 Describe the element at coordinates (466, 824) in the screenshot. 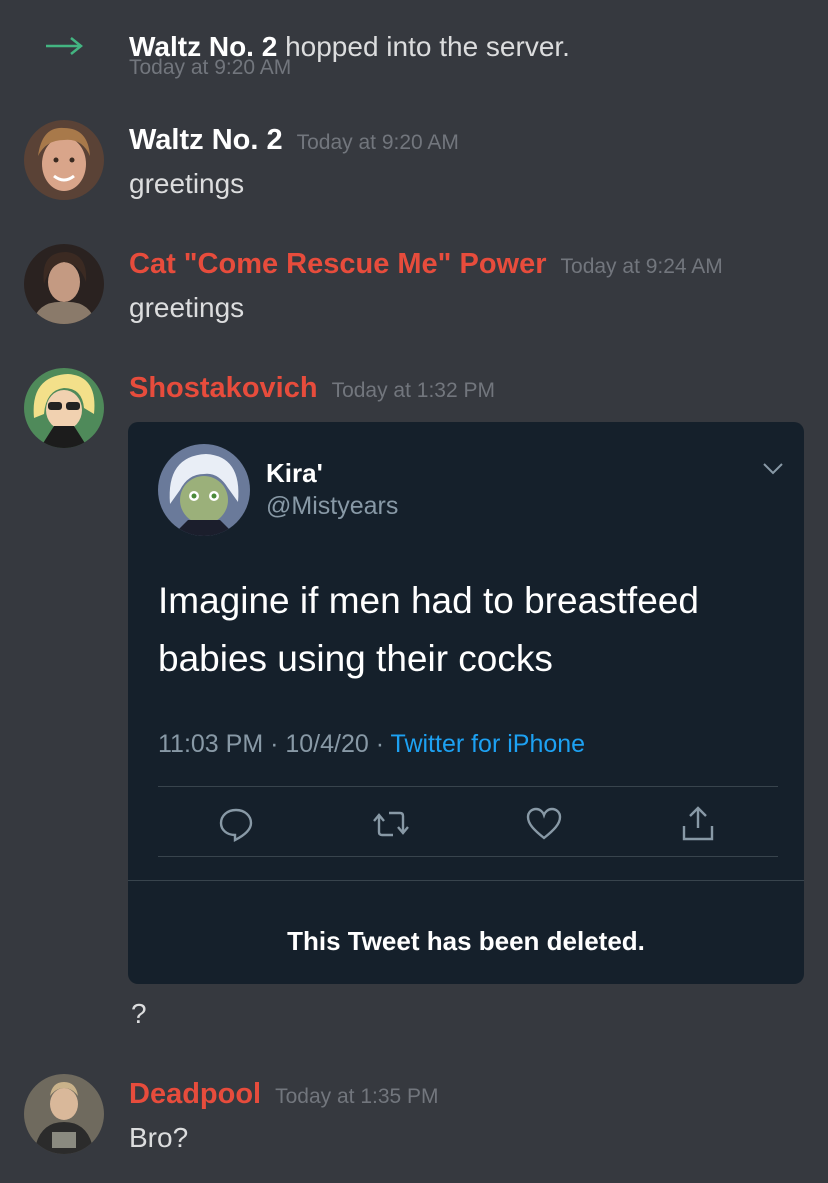

I see `tweet-action-bar` at that location.